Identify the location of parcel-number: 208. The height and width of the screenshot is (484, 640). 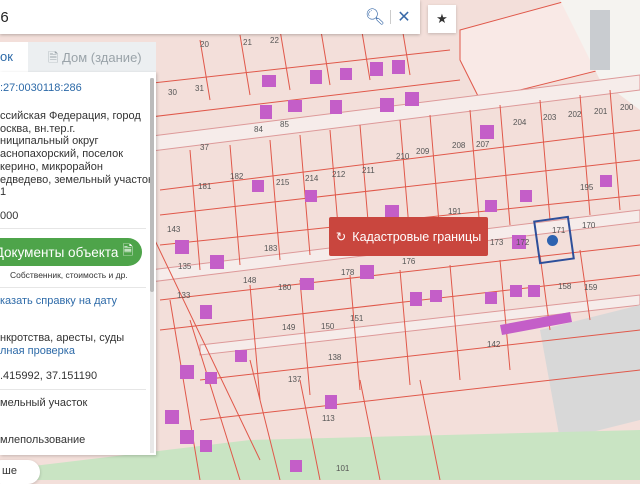
(459, 145).